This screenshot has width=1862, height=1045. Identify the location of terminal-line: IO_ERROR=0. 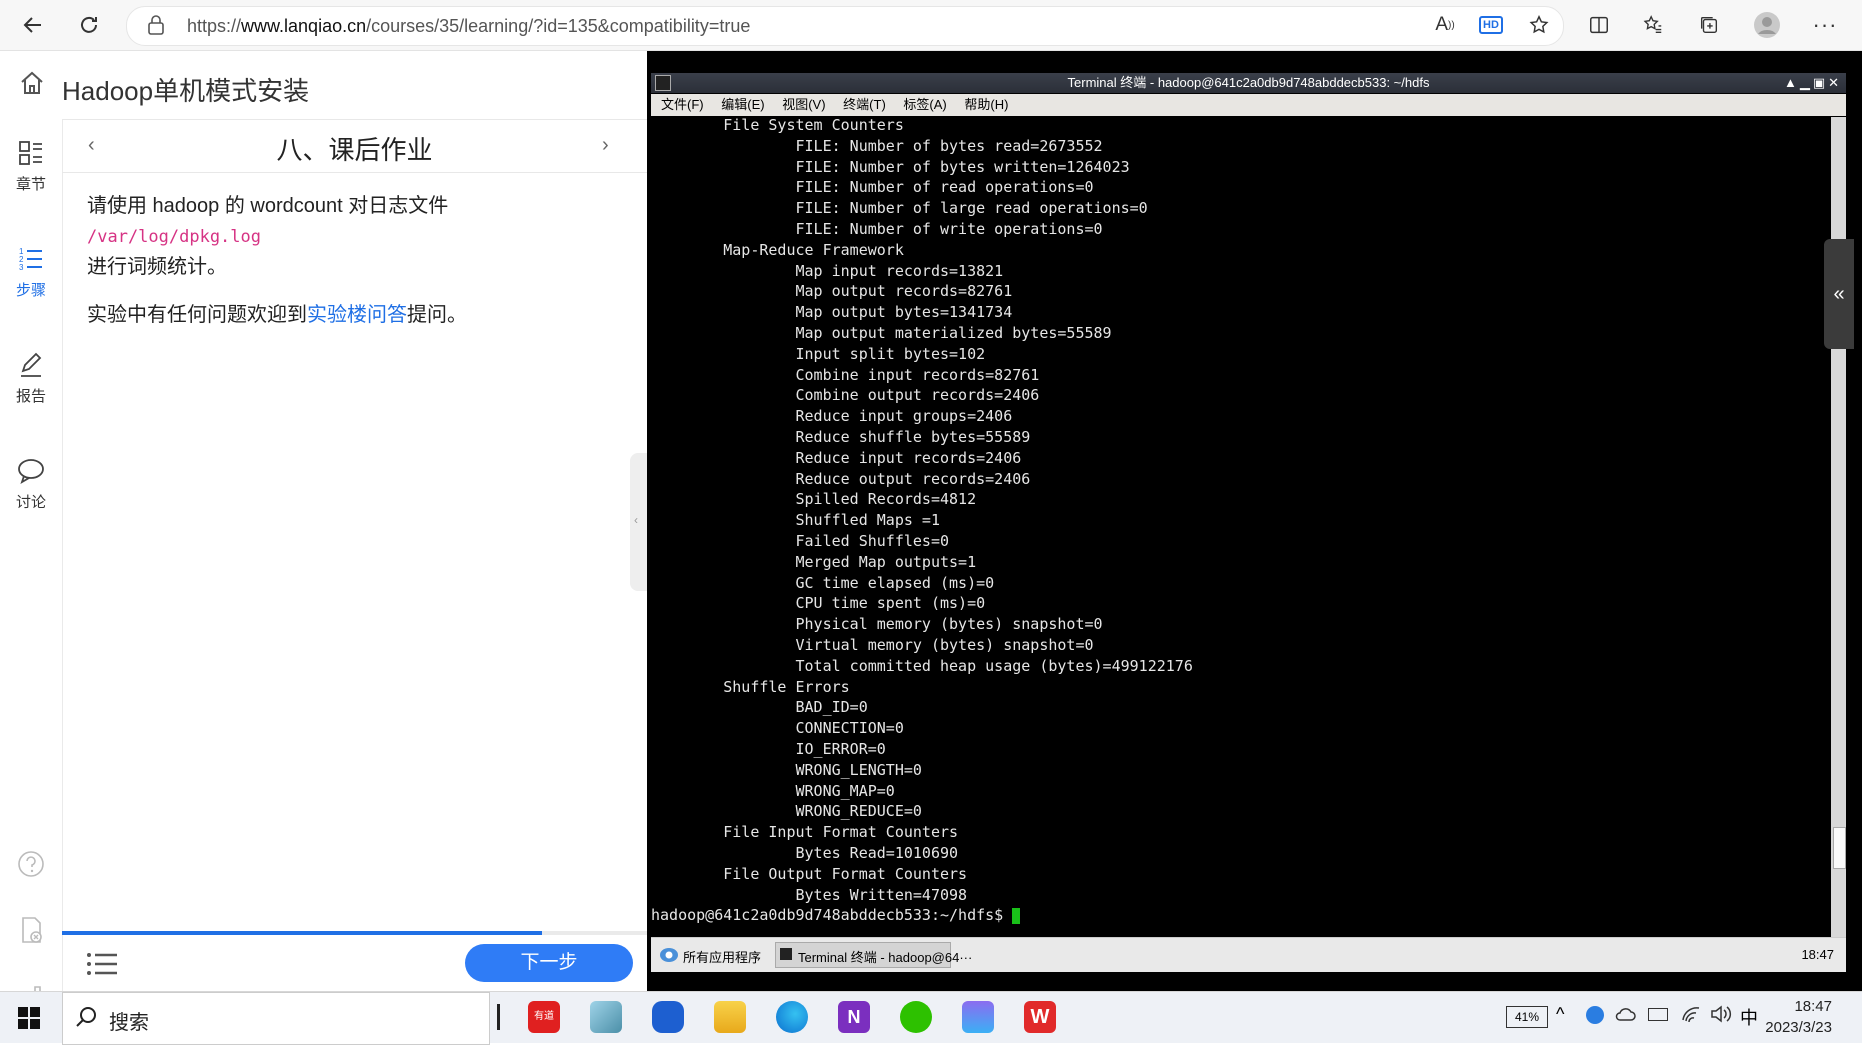
(768, 749).